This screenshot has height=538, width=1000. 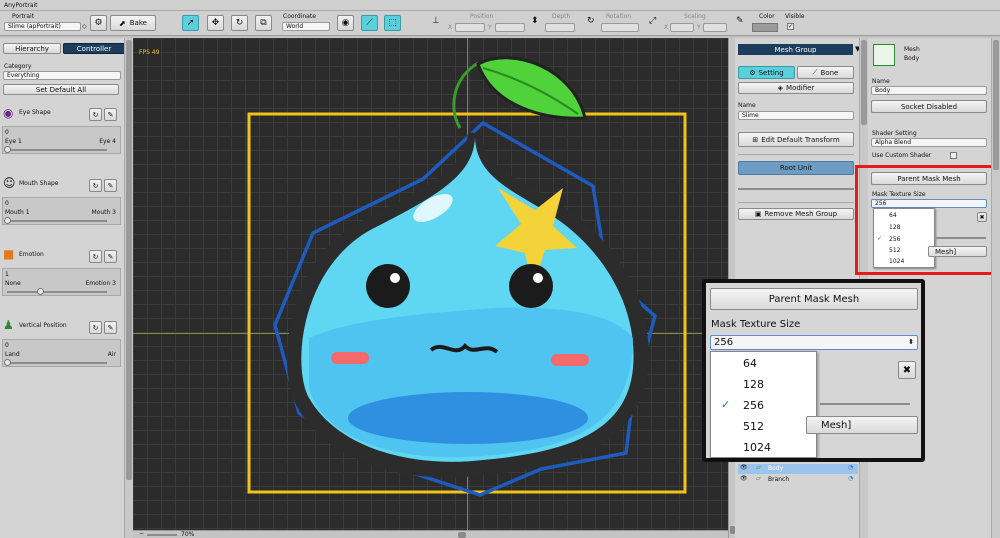 I want to click on control-max-label: Emotion 3, so click(x=100, y=283).